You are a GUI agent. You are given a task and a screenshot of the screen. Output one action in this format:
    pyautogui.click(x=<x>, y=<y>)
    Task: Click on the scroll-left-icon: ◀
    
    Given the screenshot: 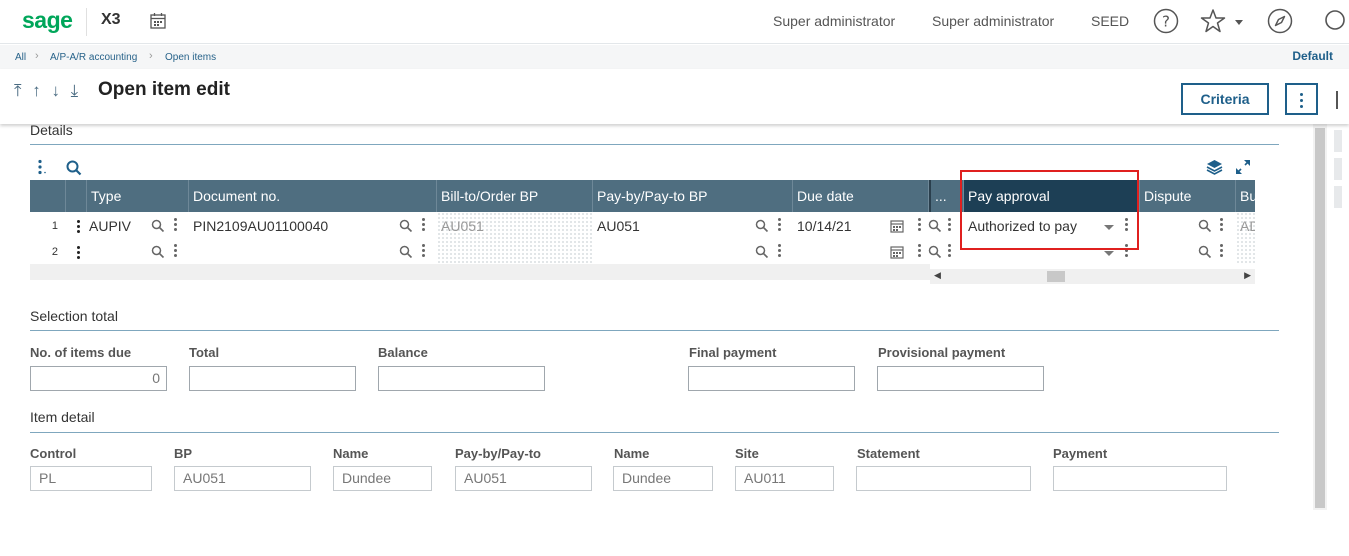 What is the action you would take?
    pyautogui.click(x=937, y=275)
    